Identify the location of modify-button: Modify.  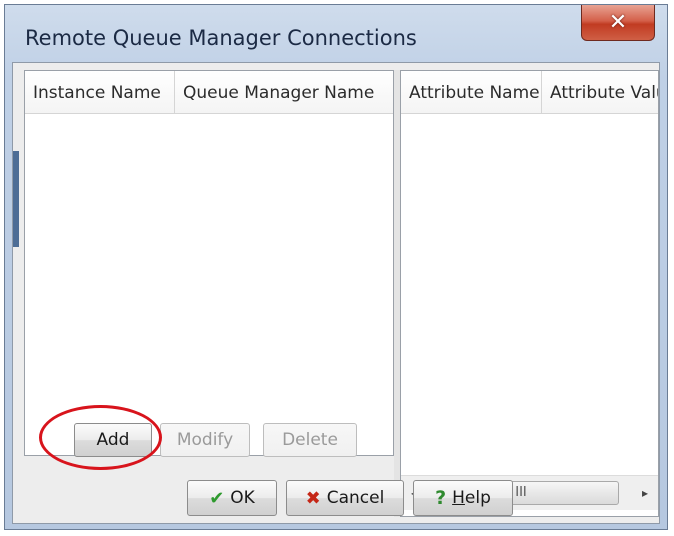
(205, 440).